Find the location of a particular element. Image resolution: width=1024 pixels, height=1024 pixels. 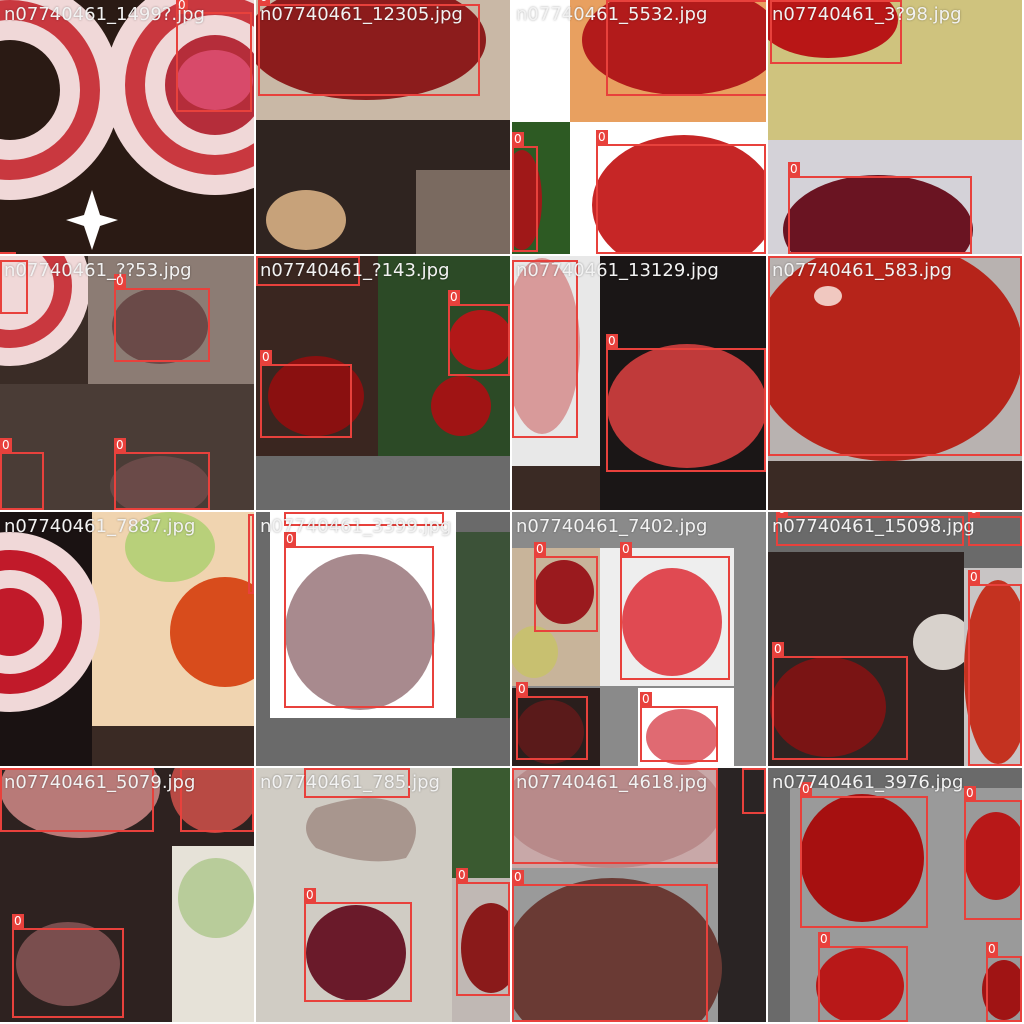

tile-8: n07740461_7887.jpg is located at coordinates (127, 639).